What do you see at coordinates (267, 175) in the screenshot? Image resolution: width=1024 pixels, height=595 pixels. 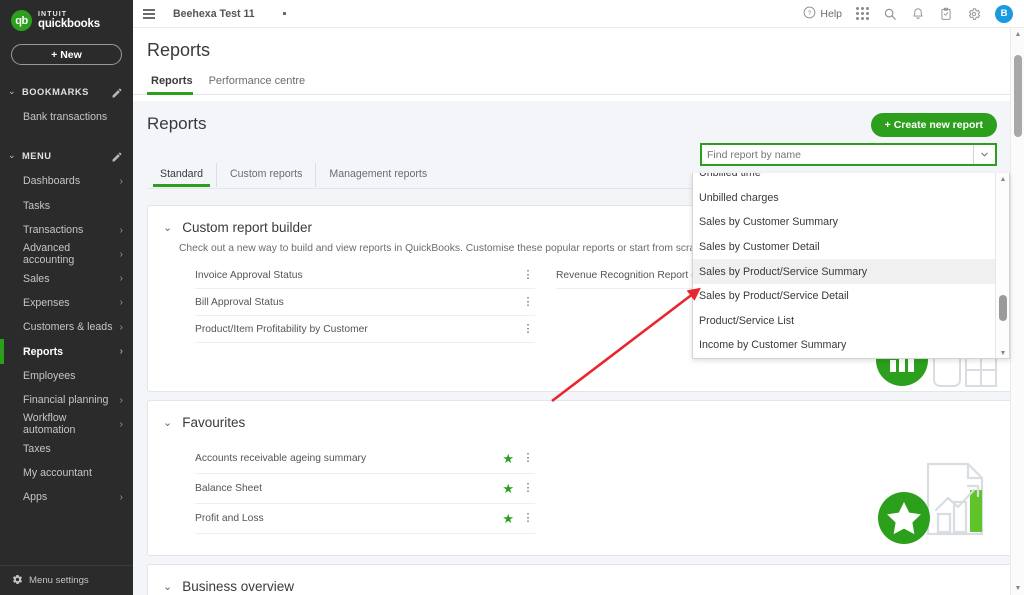 I see `tab-custom-reports: Custom reports` at bounding box center [267, 175].